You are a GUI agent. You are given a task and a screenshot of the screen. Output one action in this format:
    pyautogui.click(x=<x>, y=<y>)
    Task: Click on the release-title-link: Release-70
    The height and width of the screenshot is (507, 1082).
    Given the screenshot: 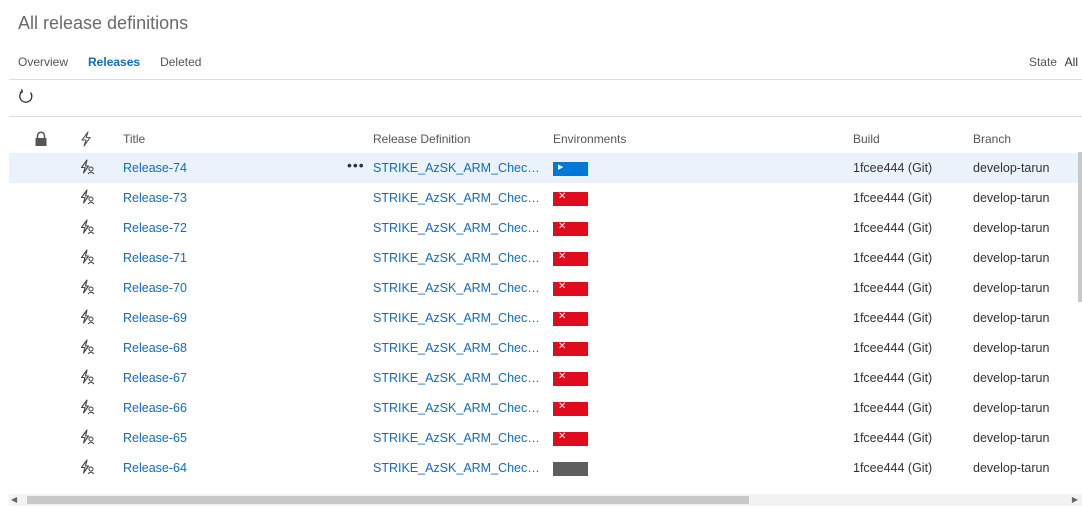 What is the action you would take?
    pyautogui.click(x=155, y=288)
    